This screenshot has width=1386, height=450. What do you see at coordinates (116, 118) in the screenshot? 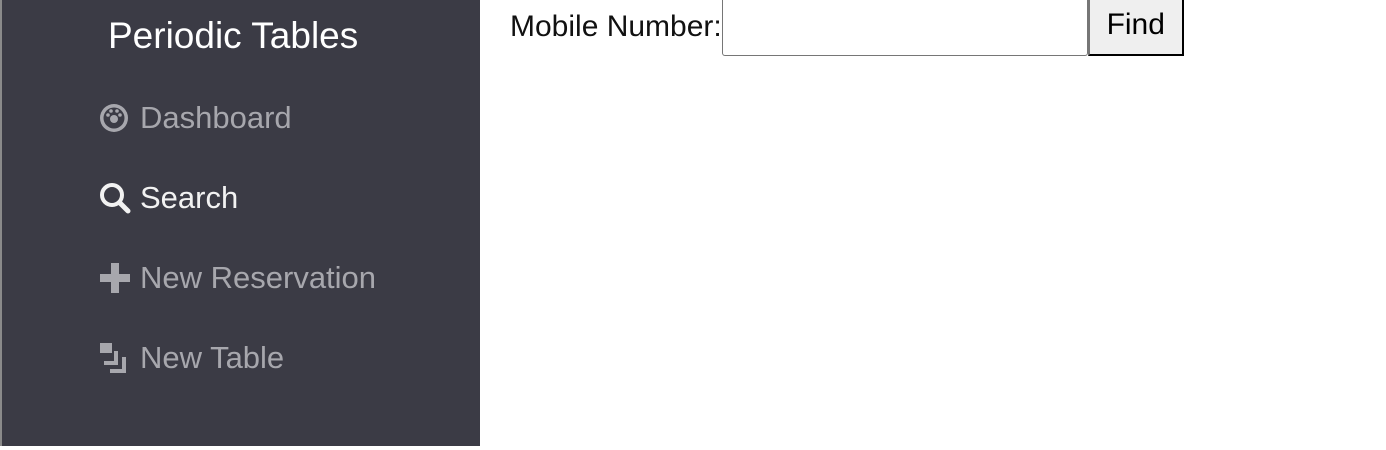
I see `dashboard-icon` at bounding box center [116, 118].